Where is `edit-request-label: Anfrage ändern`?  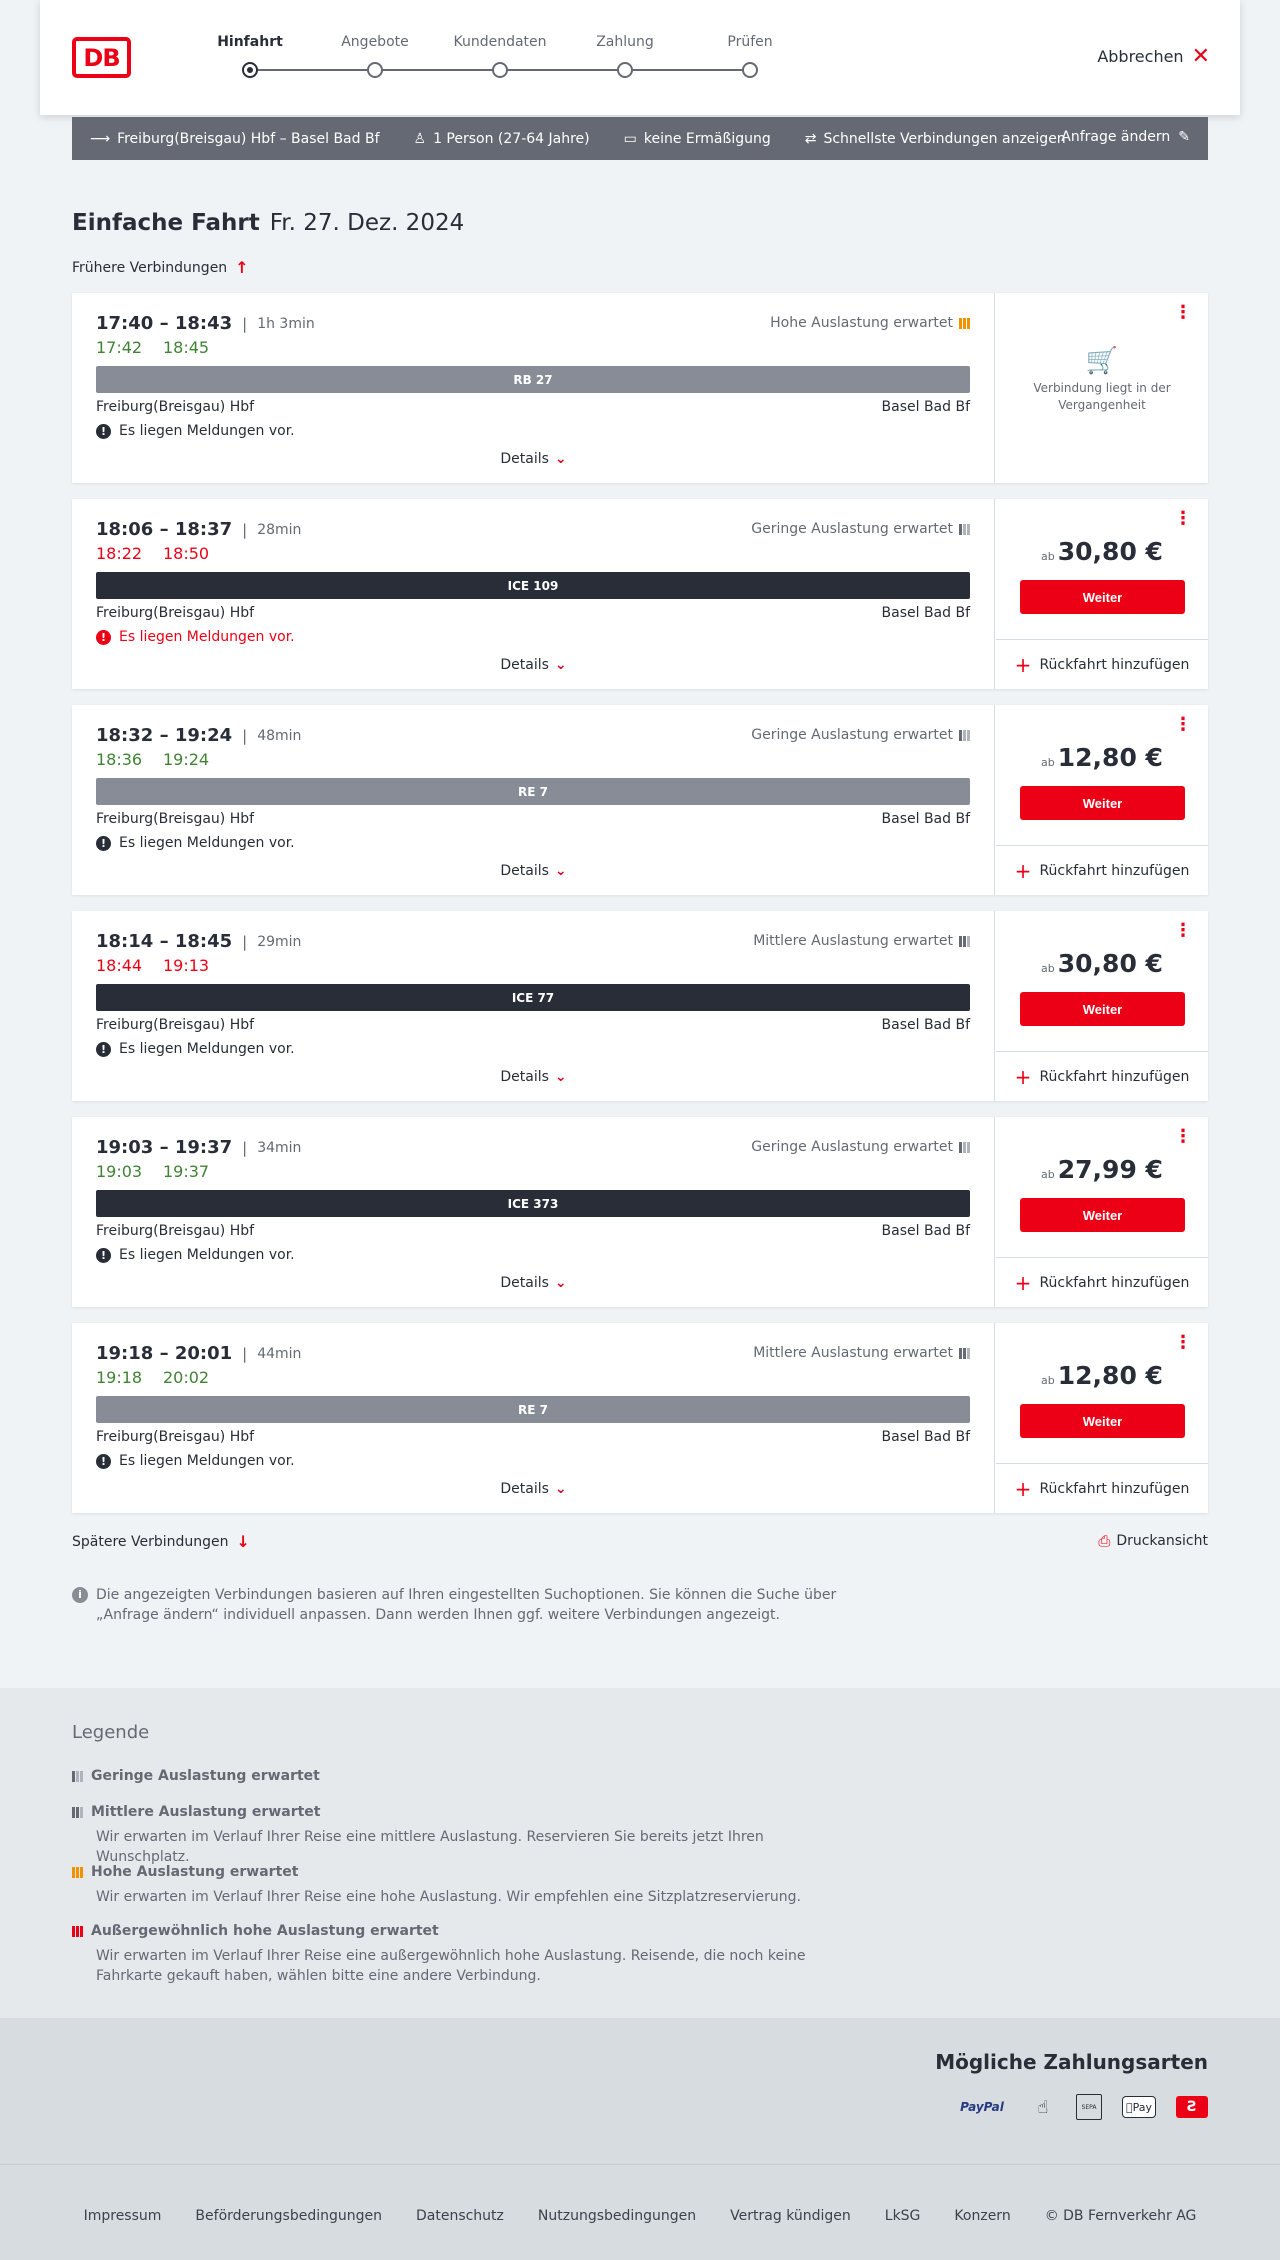 edit-request-label: Anfrage ändern is located at coordinates (1116, 137).